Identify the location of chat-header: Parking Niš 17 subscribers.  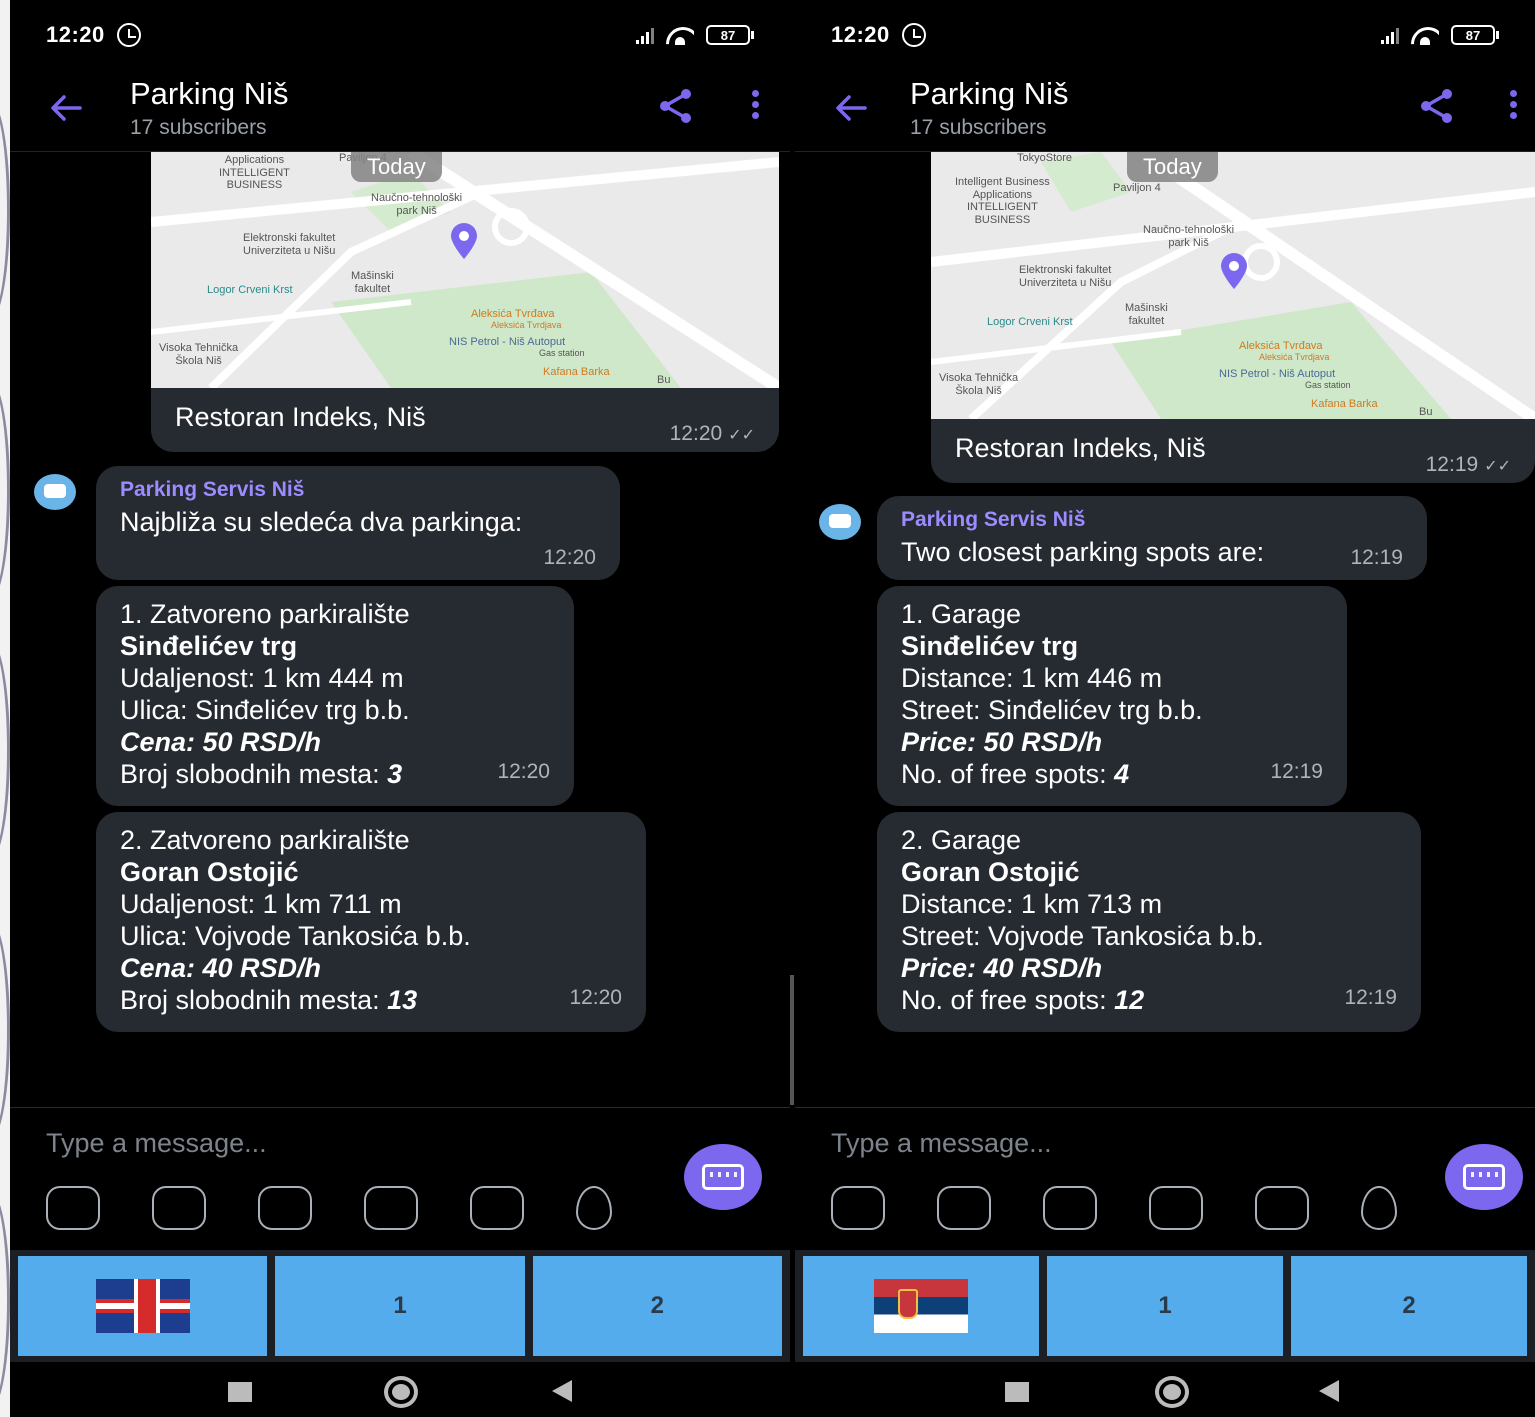
(400, 111).